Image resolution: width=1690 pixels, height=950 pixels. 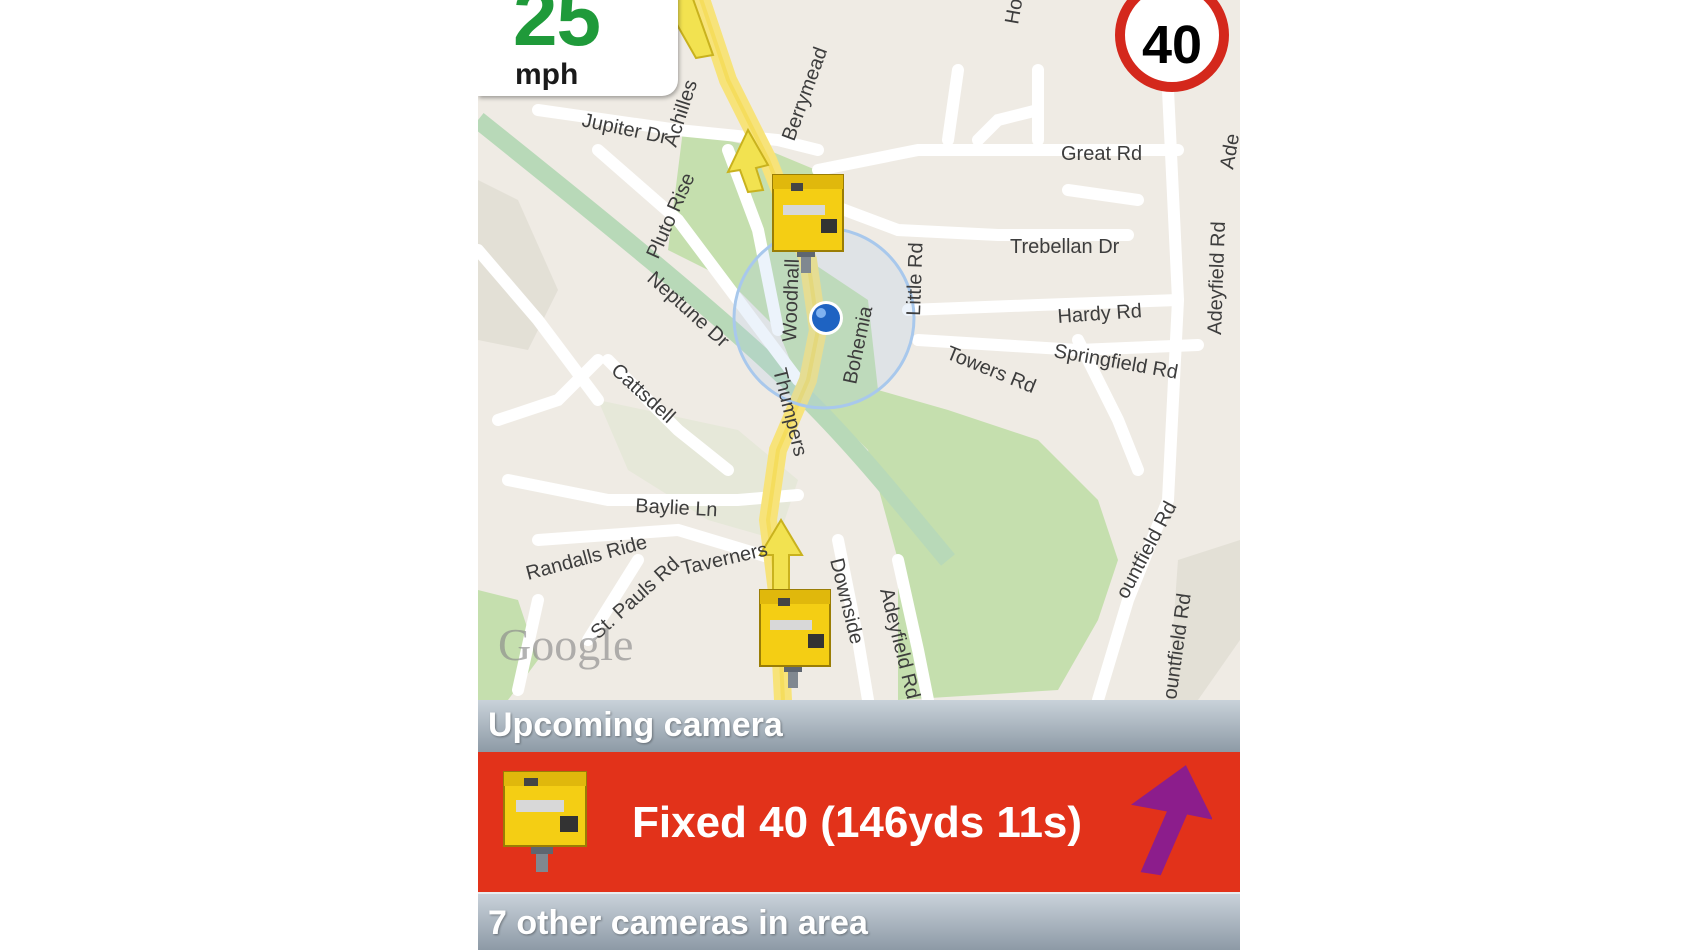 What do you see at coordinates (1101, 154) in the screenshot?
I see `street-label: Great Rd` at bounding box center [1101, 154].